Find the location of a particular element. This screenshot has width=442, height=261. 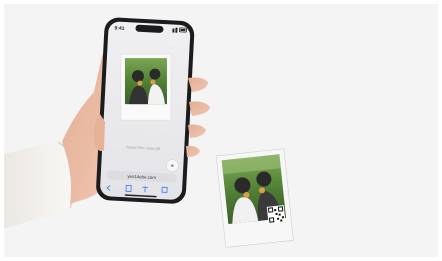

status-time: 9:41 is located at coordinates (119, 28).